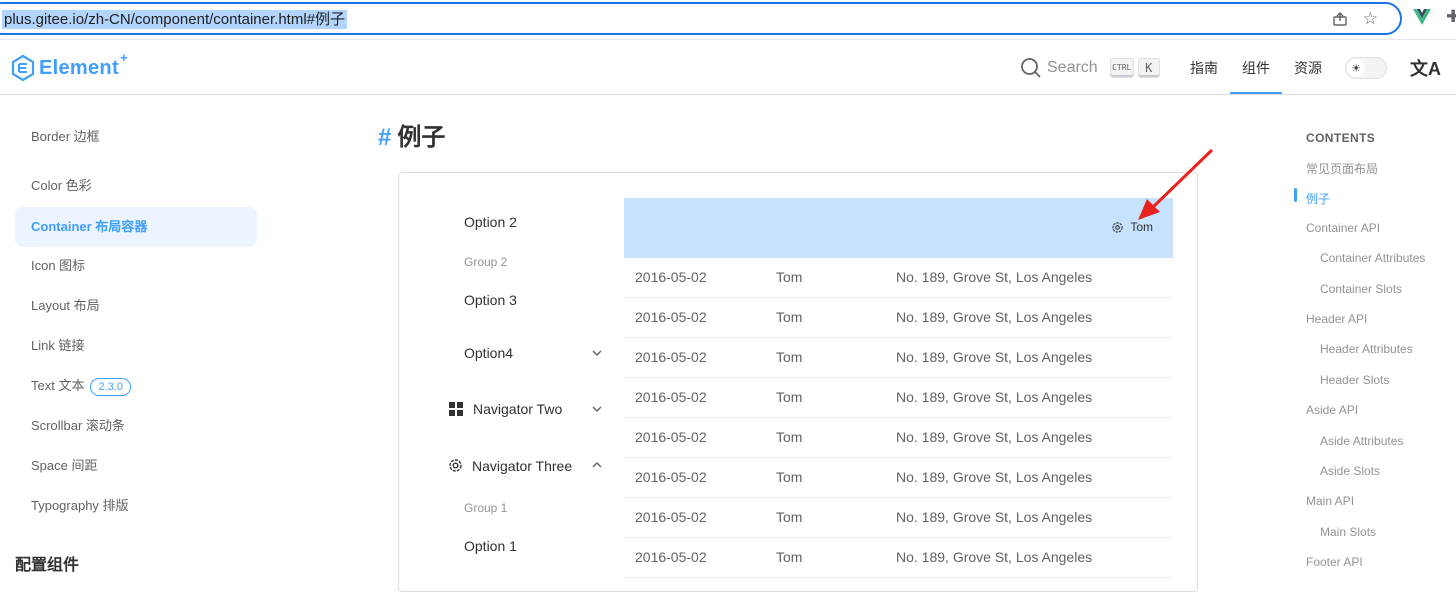 This screenshot has height=592, width=1456. I want to click on sidebar-group-title: 配置组件, so click(47, 565).